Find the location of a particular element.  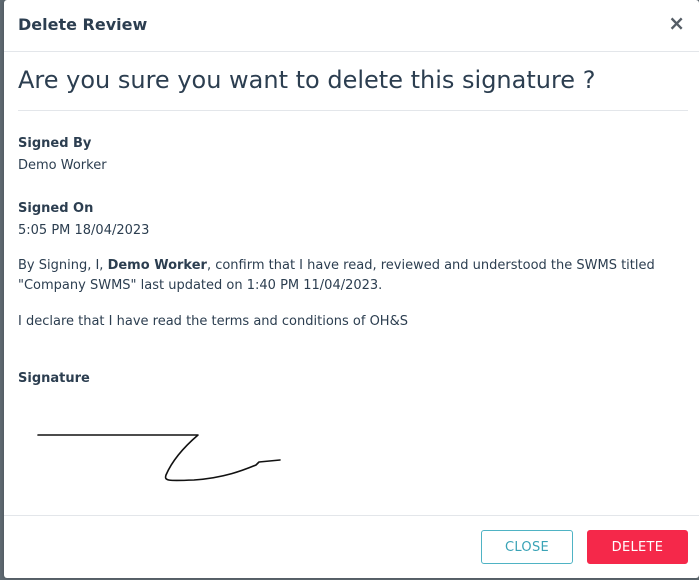

confirmation-name: Demo Worker is located at coordinates (157, 265).